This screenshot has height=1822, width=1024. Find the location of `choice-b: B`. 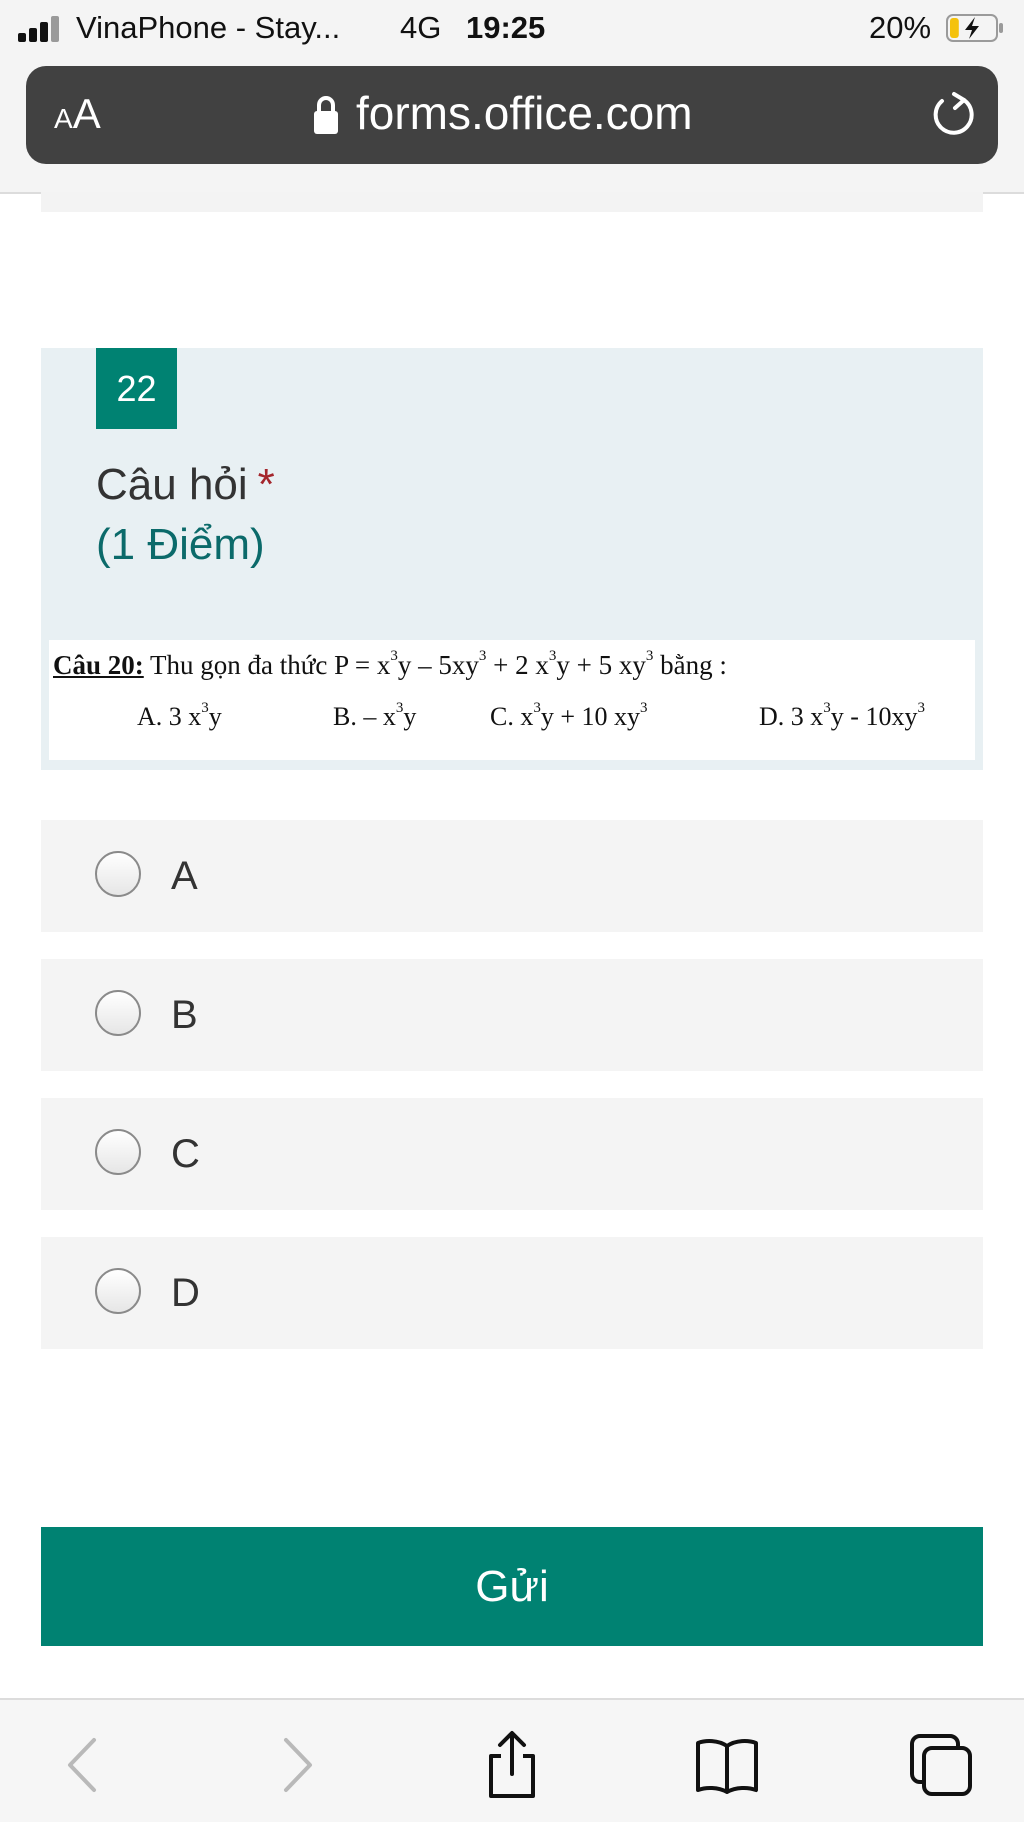

choice-b: B is located at coordinates (512, 1015).